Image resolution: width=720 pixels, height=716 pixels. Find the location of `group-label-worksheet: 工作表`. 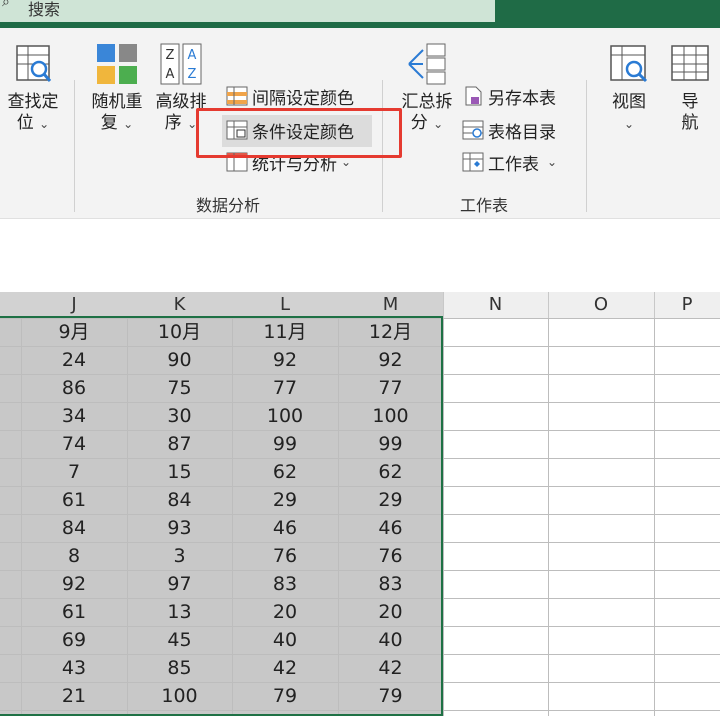

group-label-worksheet: 工作表 is located at coordinates (483, 205).